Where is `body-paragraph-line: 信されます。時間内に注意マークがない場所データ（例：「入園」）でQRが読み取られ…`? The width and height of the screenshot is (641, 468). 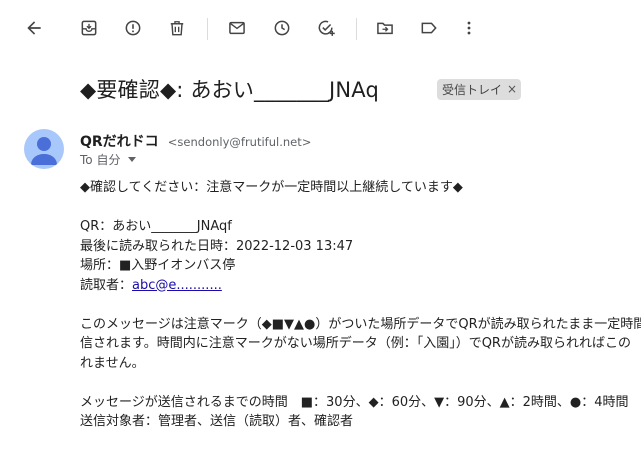
body-paragraph-line: 信されます。時間内に注意マークがない場所データ（例：「入園」）でQRが読み取られ… is located at coordinates (355, 343).